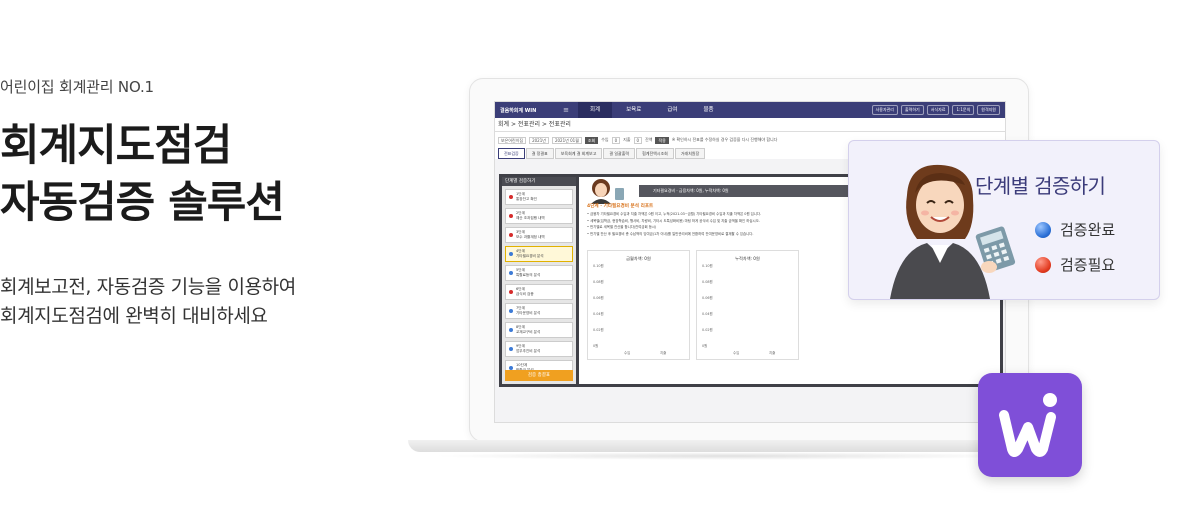  Describe the element at coordinates (1004, 220) in the screenshot. I see `verification-card: 단계별 검증하기 검증완료 검증필요` at that location.